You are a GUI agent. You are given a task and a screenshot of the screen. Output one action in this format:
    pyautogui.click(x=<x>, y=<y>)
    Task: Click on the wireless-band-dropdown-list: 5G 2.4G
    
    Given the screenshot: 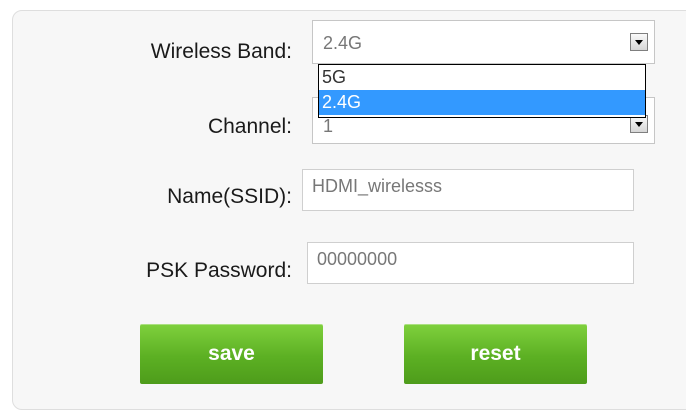 What is the action you would take?
    pyautogui.click(x=482, y=91)
    